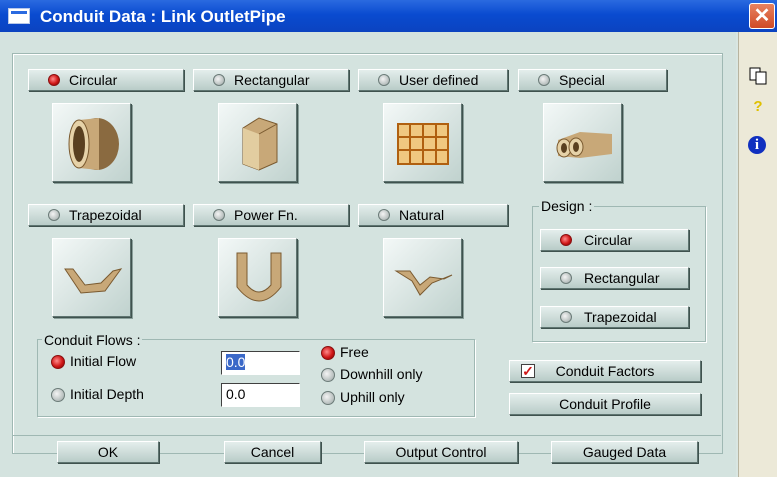  I want to click on flow-downhill-label: Downhill only, so click(381, 374).